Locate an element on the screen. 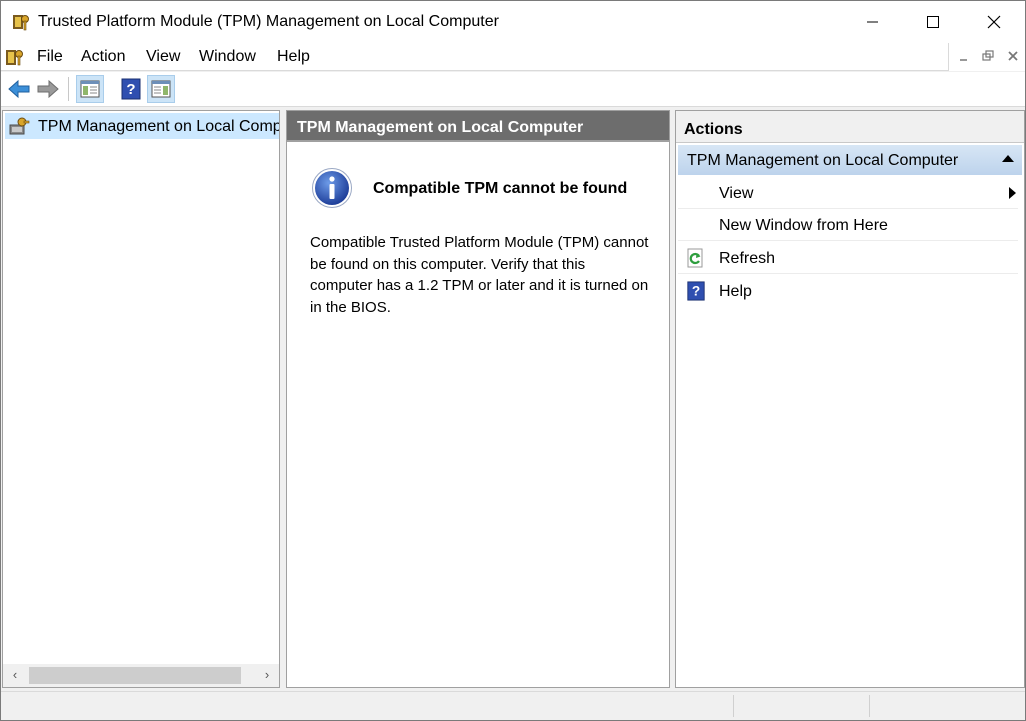  back-arrow-icon is located at coordinates (19, 89).